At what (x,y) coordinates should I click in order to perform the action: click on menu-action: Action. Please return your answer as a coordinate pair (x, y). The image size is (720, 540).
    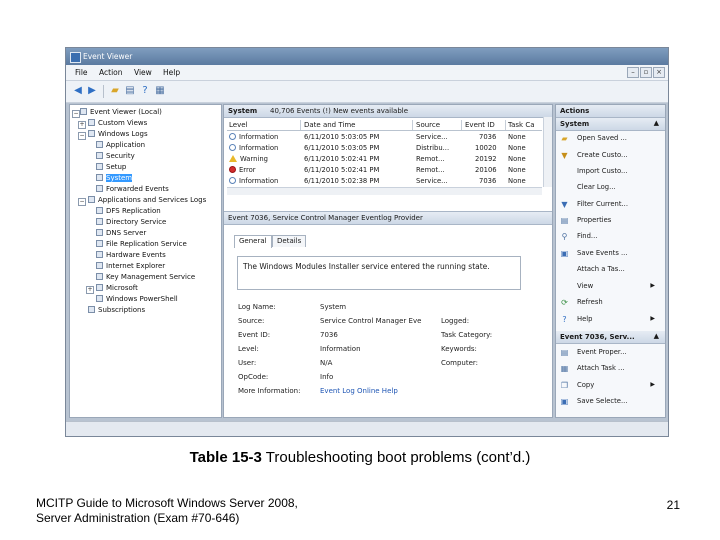
    Looking at the image, I should click on (111, 72).